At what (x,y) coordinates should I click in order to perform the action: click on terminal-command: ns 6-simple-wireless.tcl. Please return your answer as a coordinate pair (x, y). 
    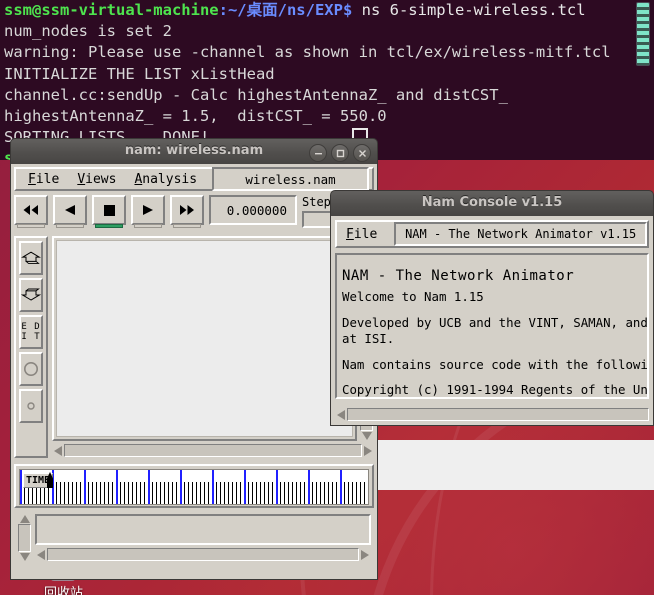
    Looking at the image, I should click on (469, 10).